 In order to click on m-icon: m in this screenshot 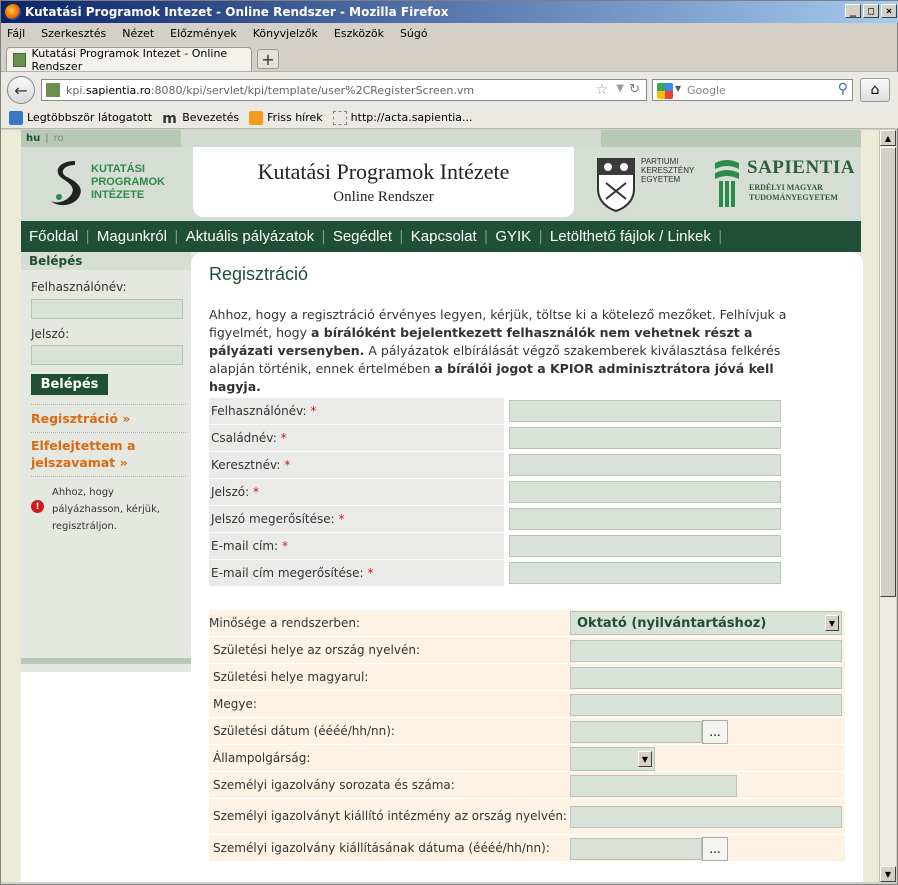, I will do `click(169, 118)`.